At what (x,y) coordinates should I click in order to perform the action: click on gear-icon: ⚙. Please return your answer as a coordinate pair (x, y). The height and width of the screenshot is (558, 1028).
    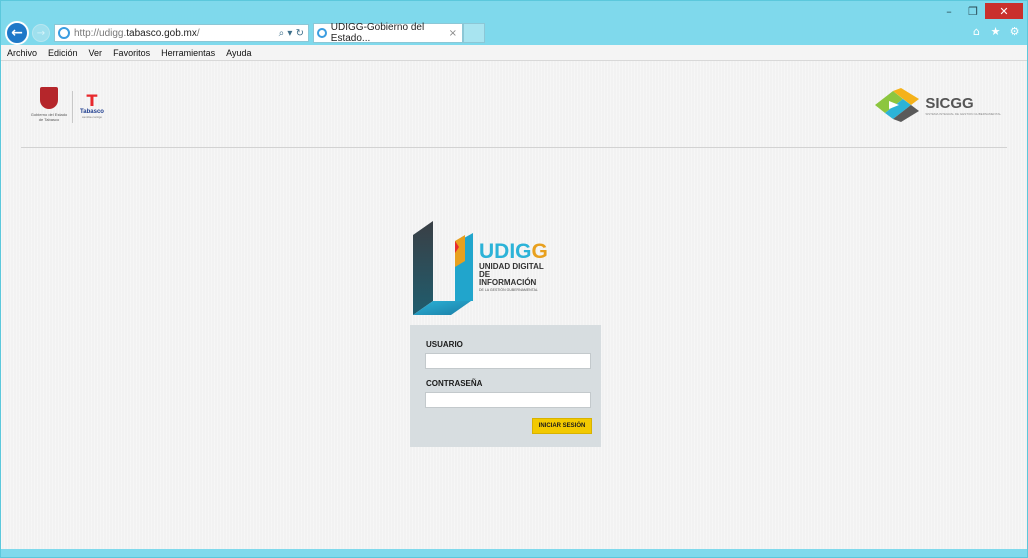
    Looking at the image, I should click on (1014, 31).